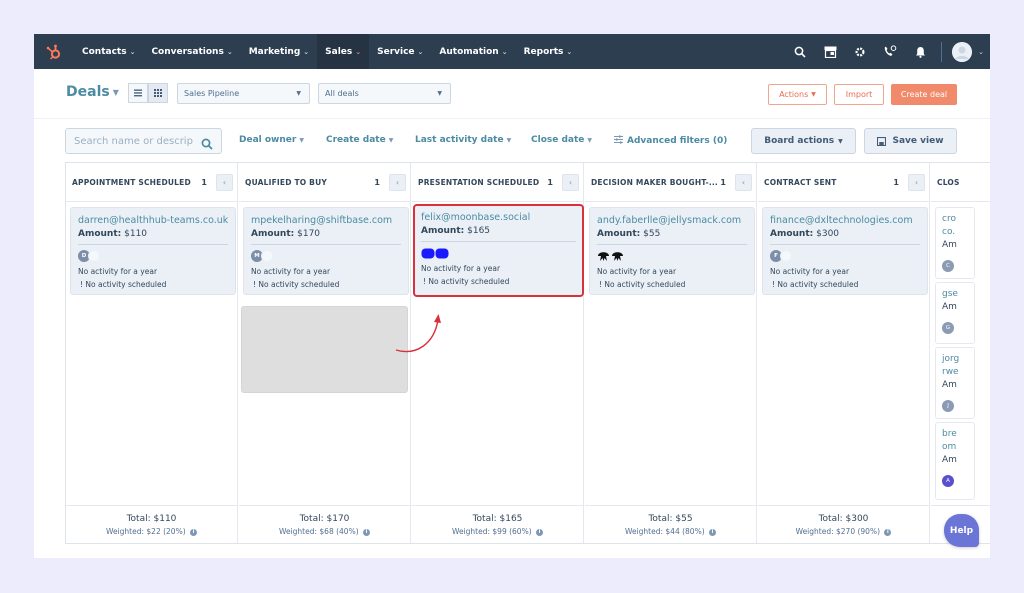 The width and height of the screenshot is (1024, 593). Describe the element at coordinates (359, 140) in the screenshot. I see `create-date-filter: Create date ▼` at that location.